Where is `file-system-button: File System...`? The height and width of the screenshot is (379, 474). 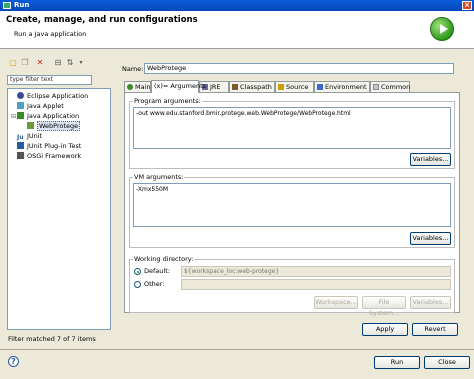
file-system-button: File System... is located at coordinates (384, 306).